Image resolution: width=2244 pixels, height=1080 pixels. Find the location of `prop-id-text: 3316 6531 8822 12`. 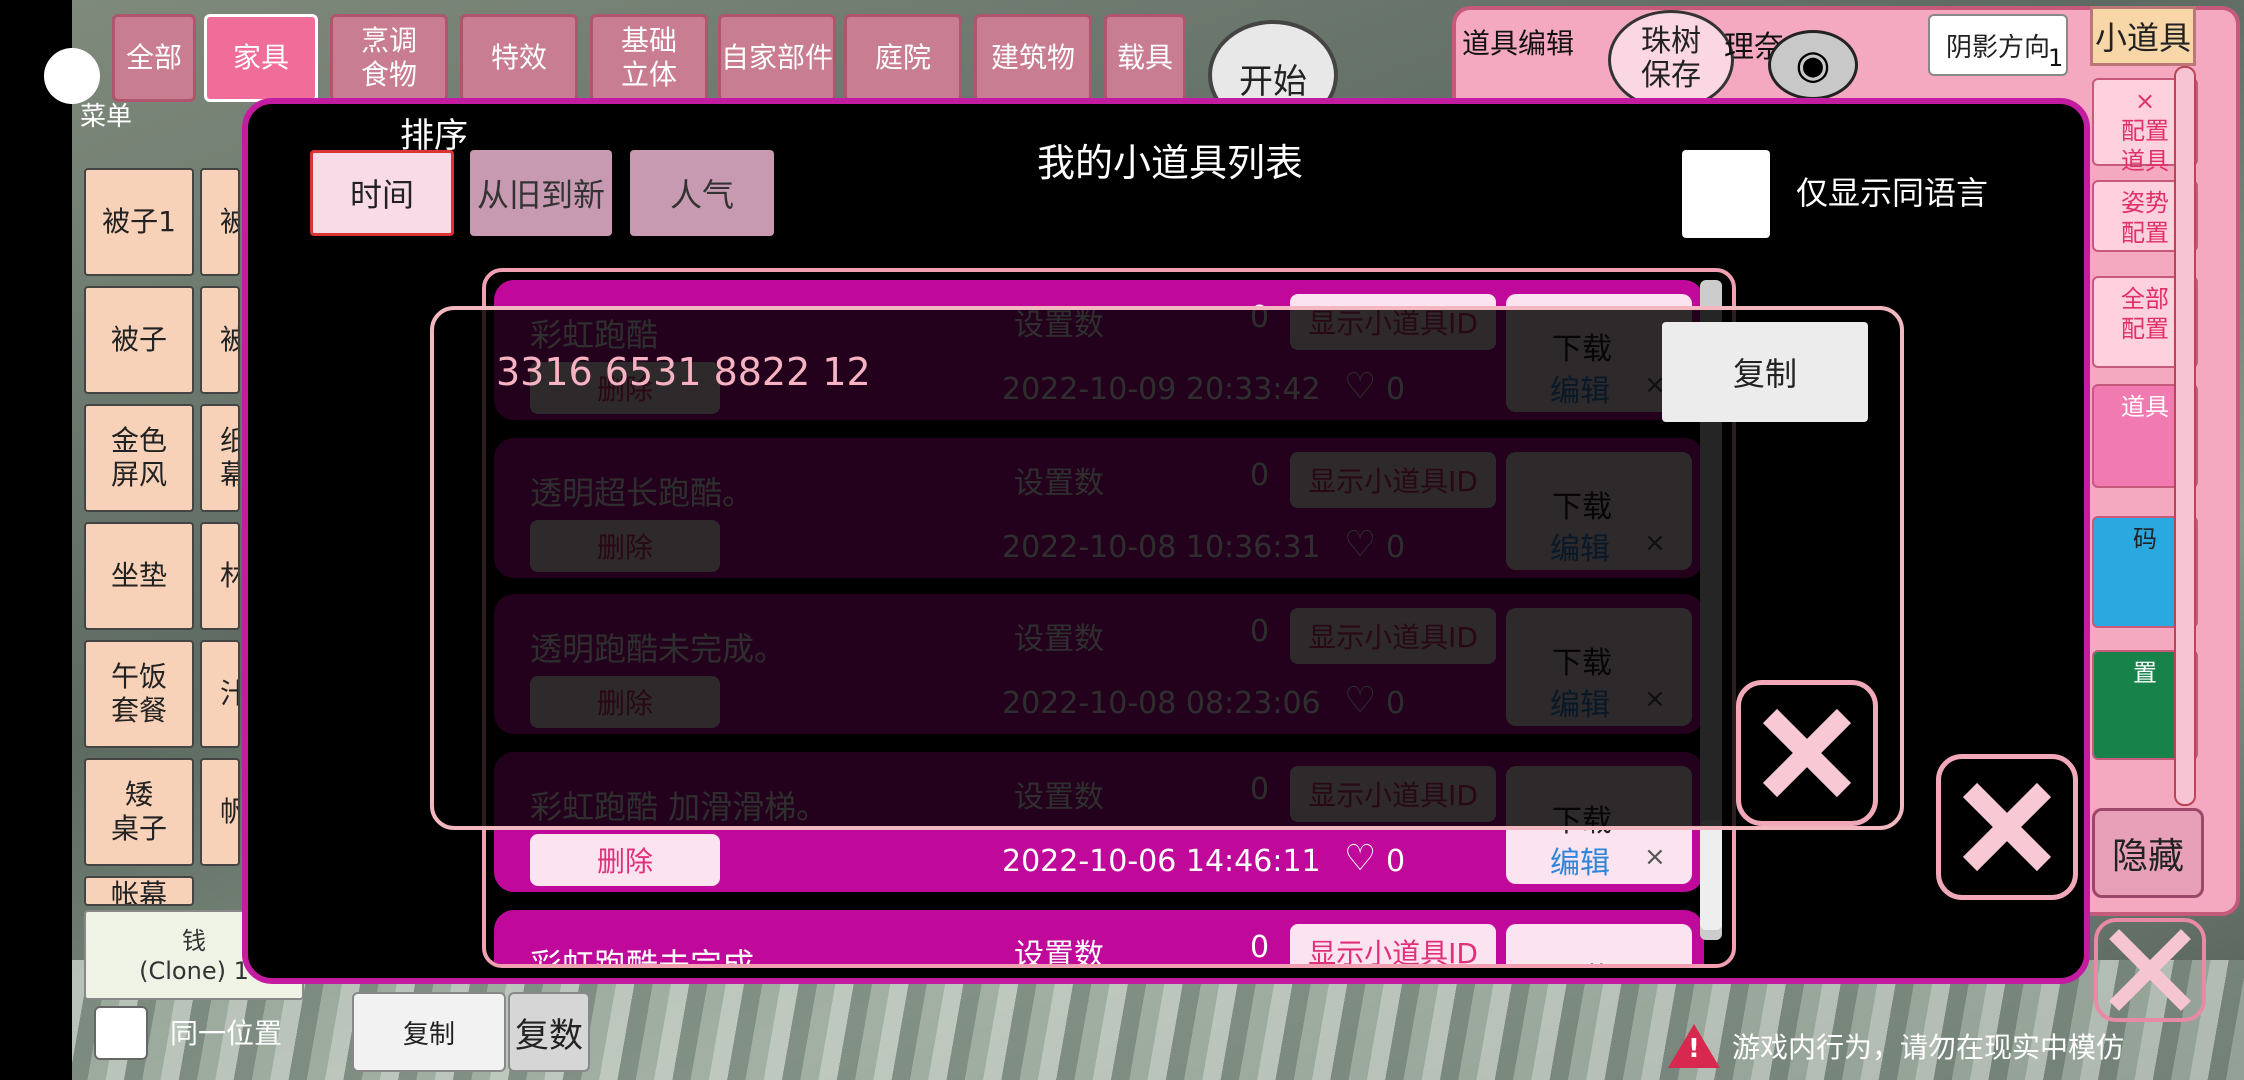

prop-id-text: 3316 6531 8822 12 is located at coordinates (683, 372).